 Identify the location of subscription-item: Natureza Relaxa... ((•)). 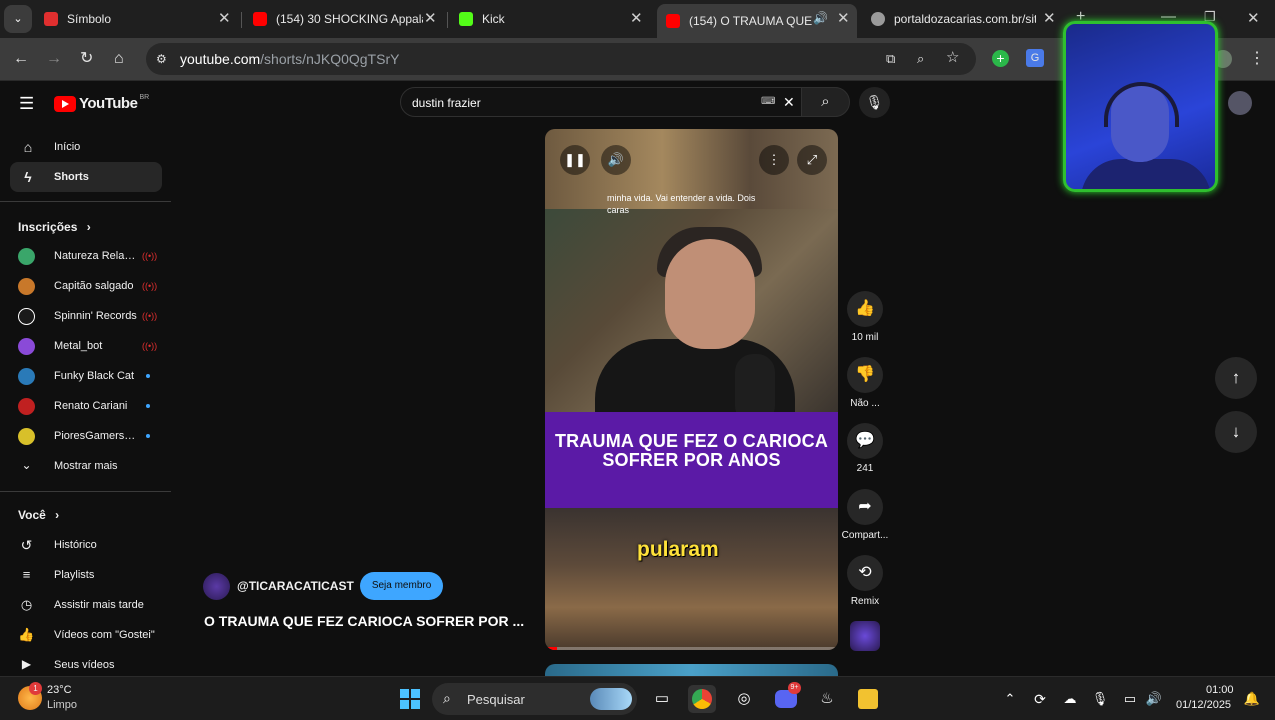
(93, 256).